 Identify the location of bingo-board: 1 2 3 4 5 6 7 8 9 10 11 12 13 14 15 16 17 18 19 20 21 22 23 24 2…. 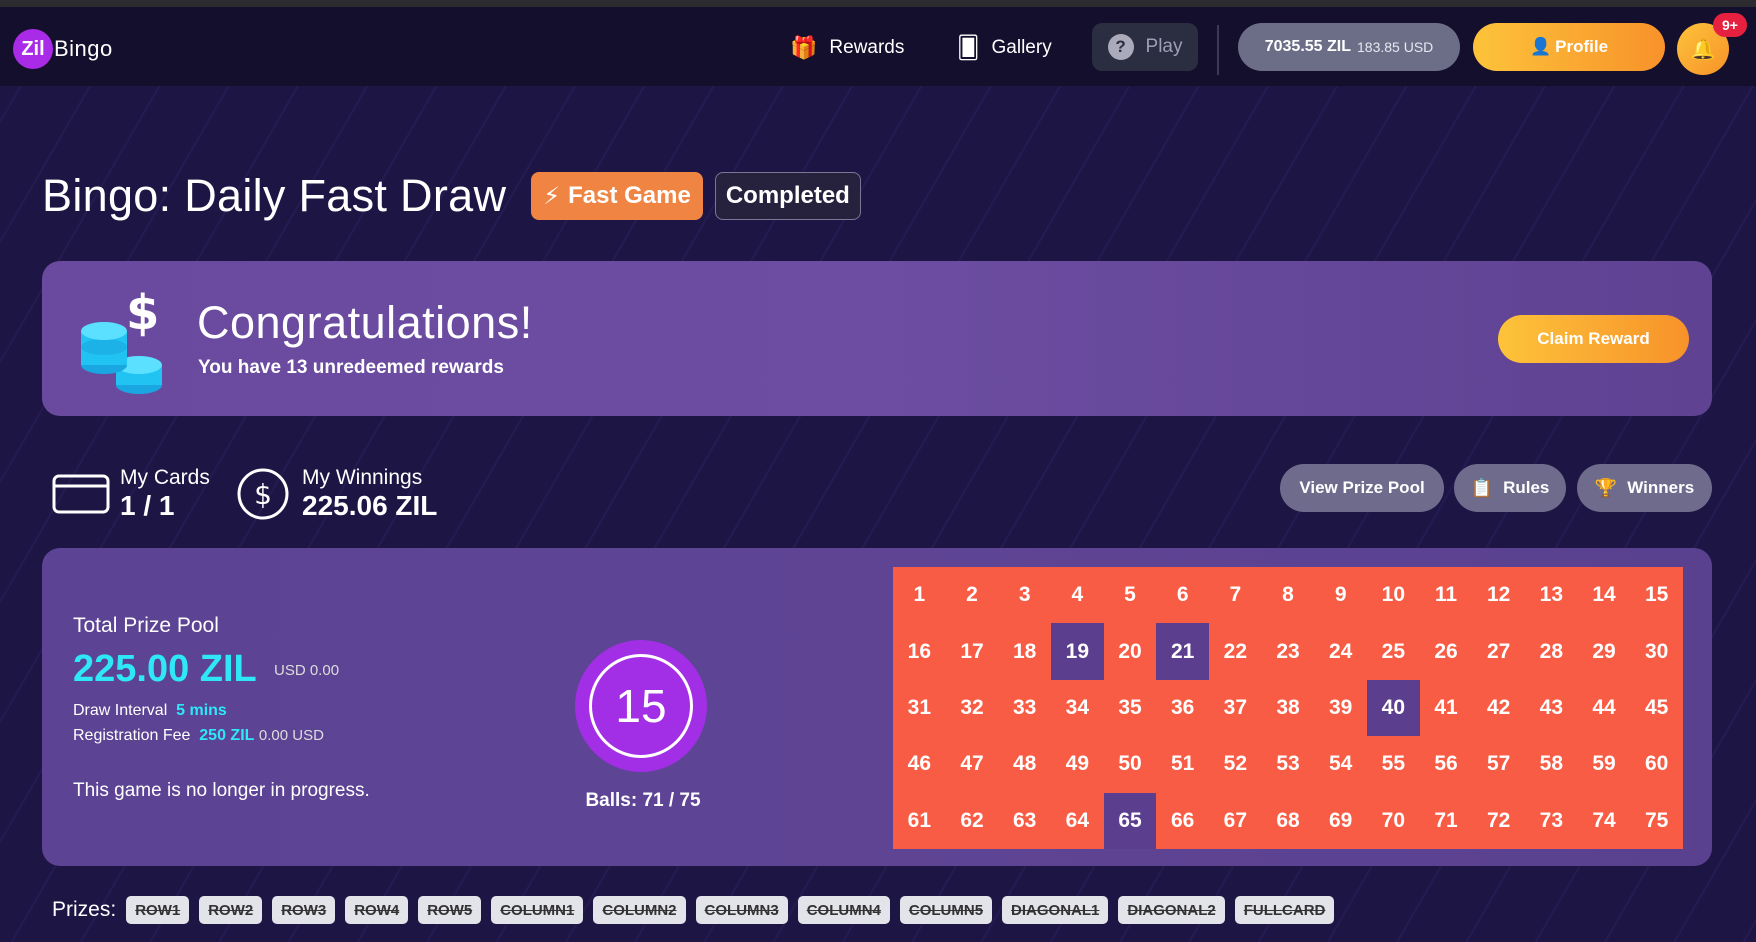
(1288, 708).